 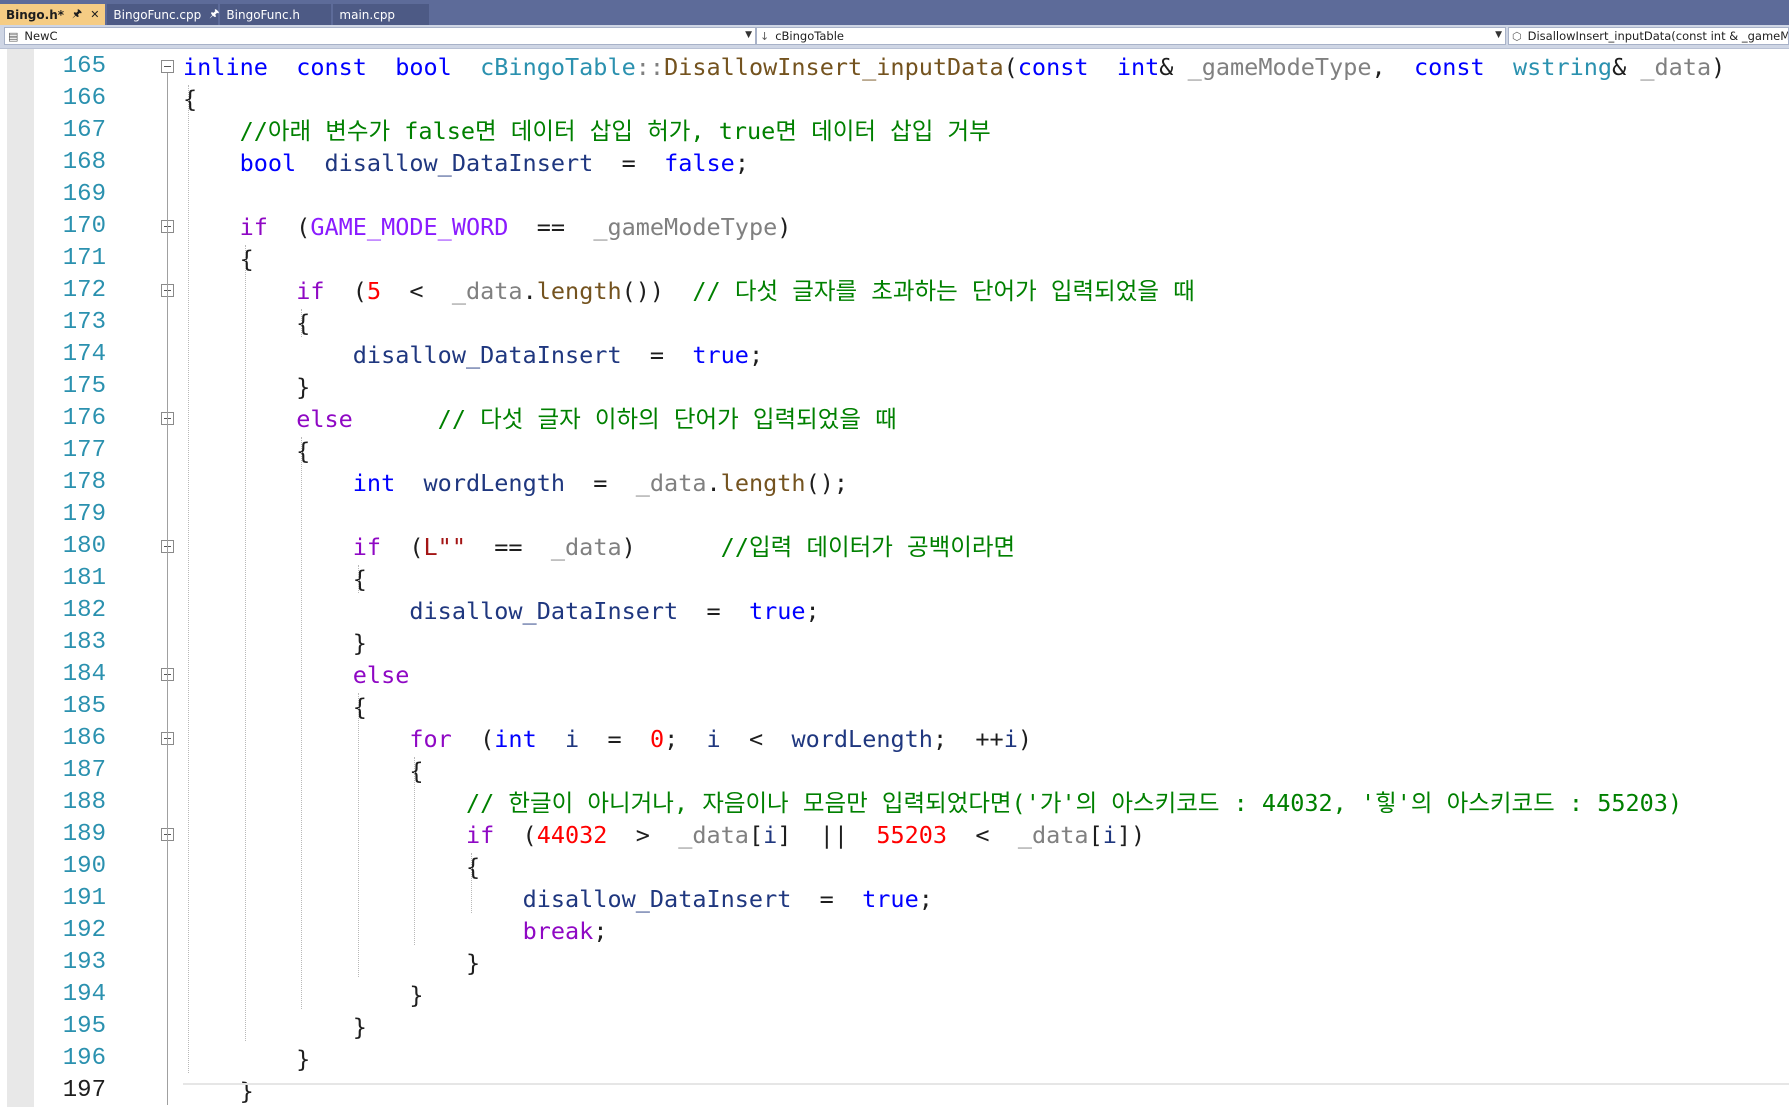 I want to click on code-line: 186 for (int i = 0; i < wordLength; ++i), so click(x=894, y=739).